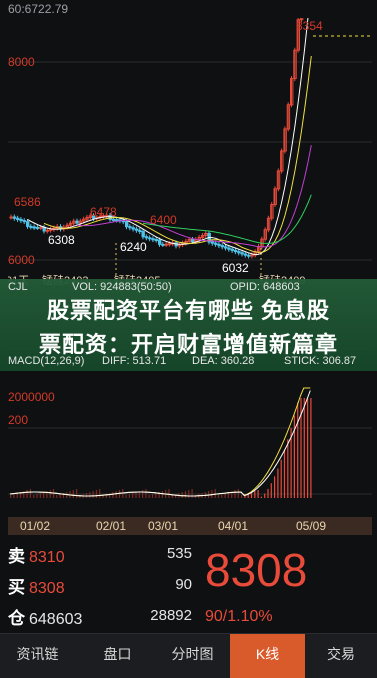  What do you see at coordinates (192, 656) in the screenshot?
I see `tab-intraday: 分时图` at bounding box center [192, 656].